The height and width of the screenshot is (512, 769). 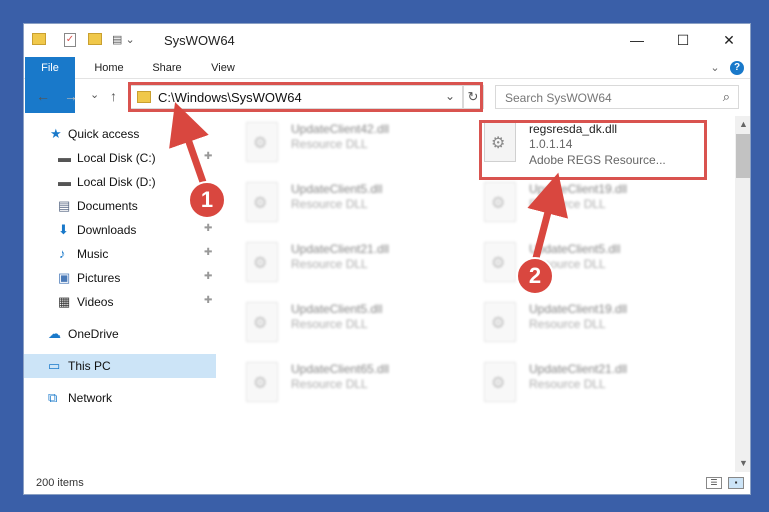 What do you see at coordinates (207, 200) in the screenshot?
I see `step-badge-1: 1` at bounding box center [207, 200].